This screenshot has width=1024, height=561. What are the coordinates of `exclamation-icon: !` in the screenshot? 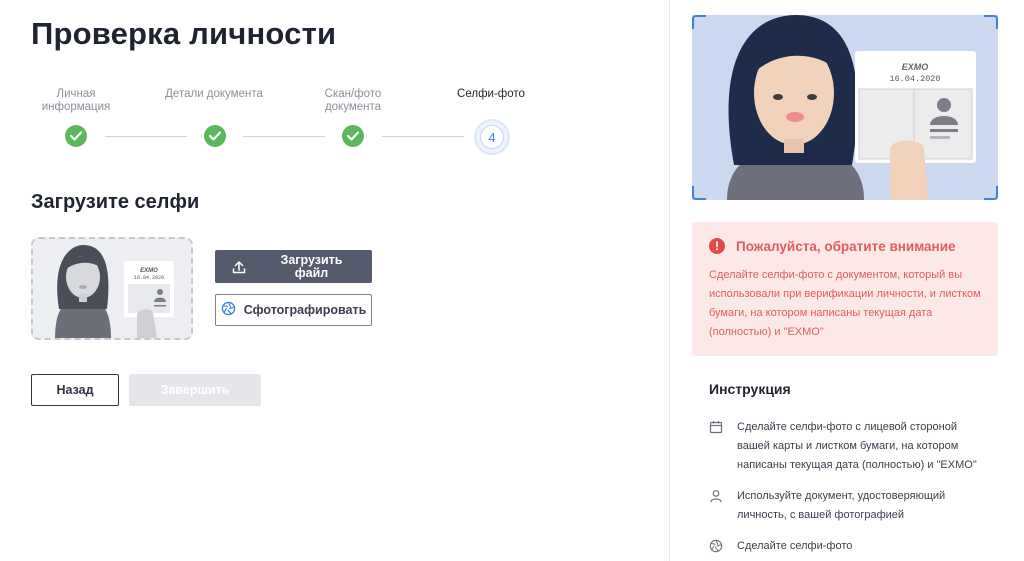 It's located at (717, 246).